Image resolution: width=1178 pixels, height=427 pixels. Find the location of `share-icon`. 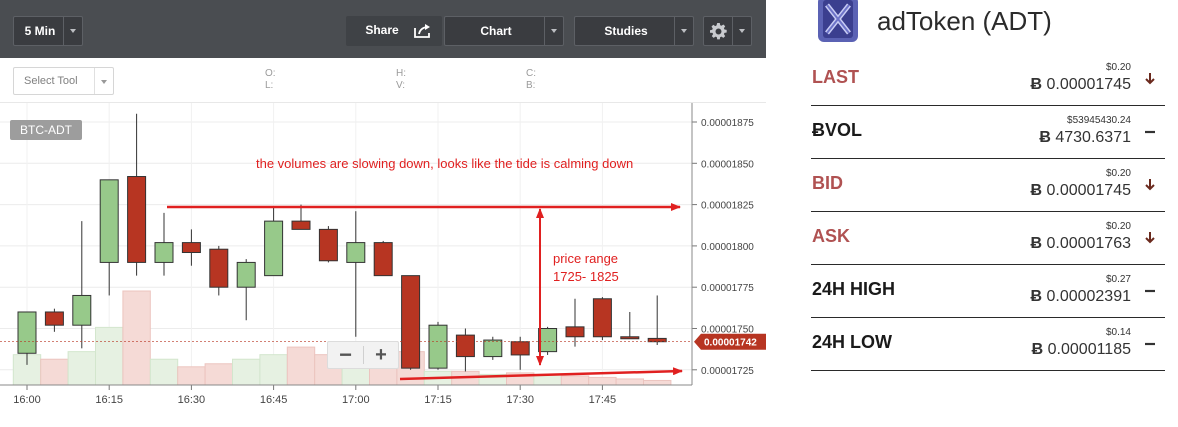

share-icon is located at coordinates (422, 31).